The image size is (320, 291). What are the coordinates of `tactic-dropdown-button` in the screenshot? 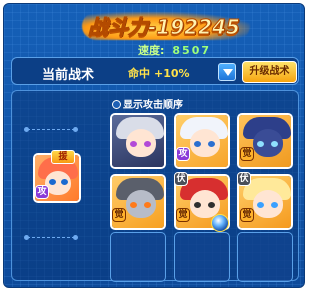 It's located at (227, 72).